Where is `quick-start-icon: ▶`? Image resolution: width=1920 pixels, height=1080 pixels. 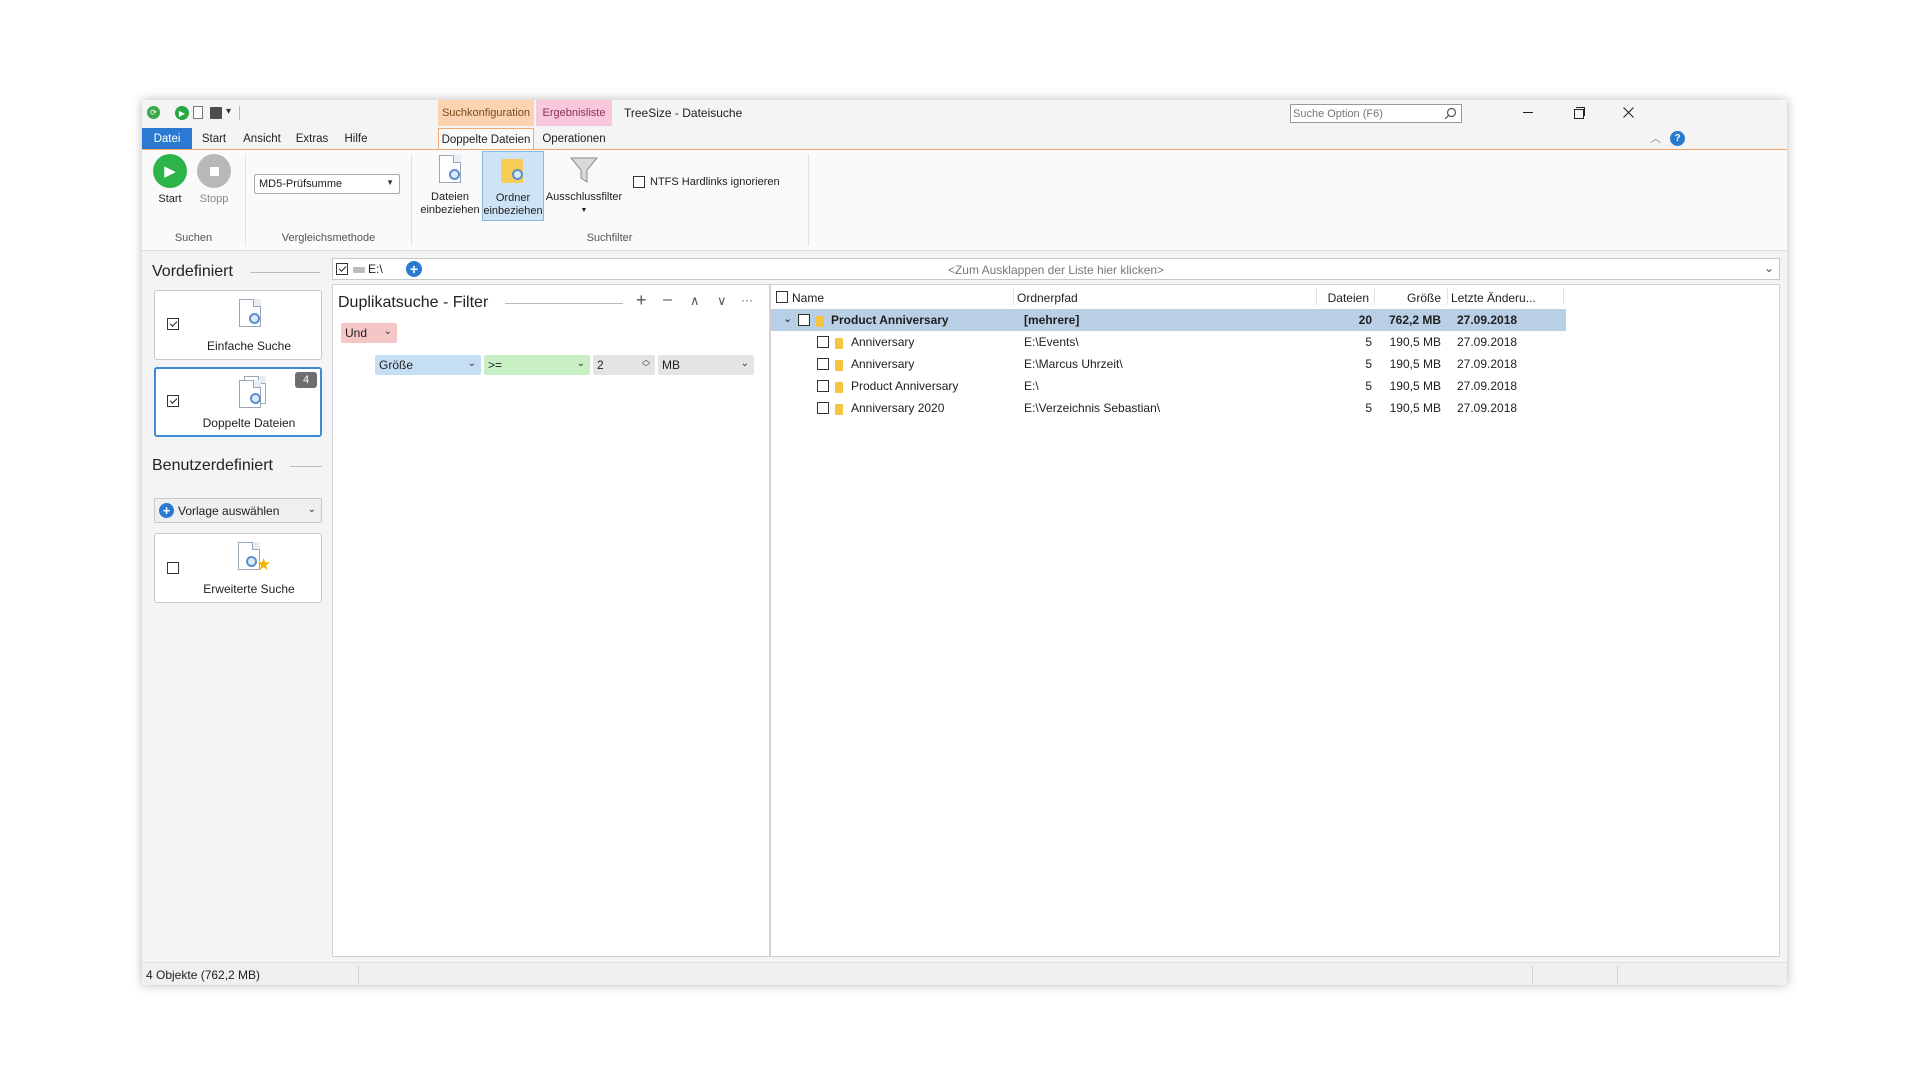
quick-start-icon: ▶ is located at coordinates (182, 113).